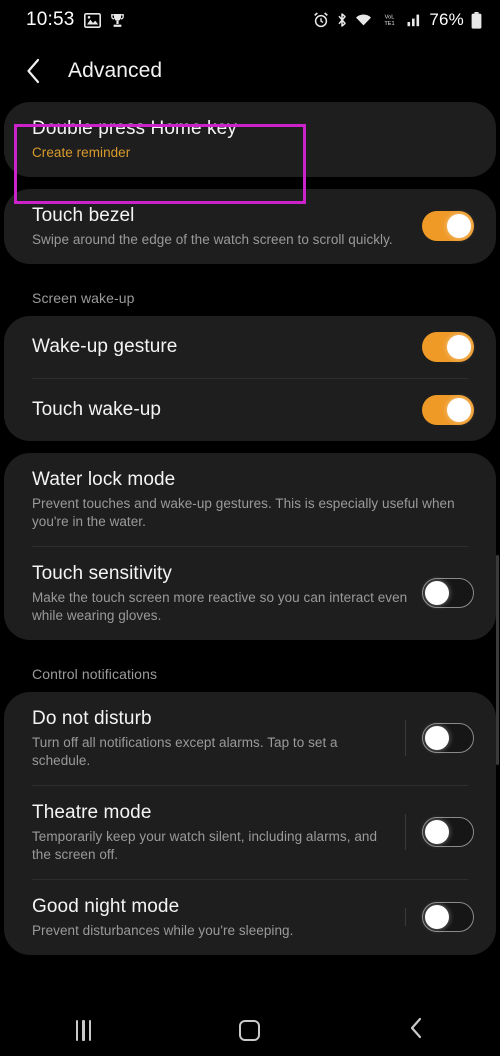  I want to click on alarm-icon, so click(321, 20).